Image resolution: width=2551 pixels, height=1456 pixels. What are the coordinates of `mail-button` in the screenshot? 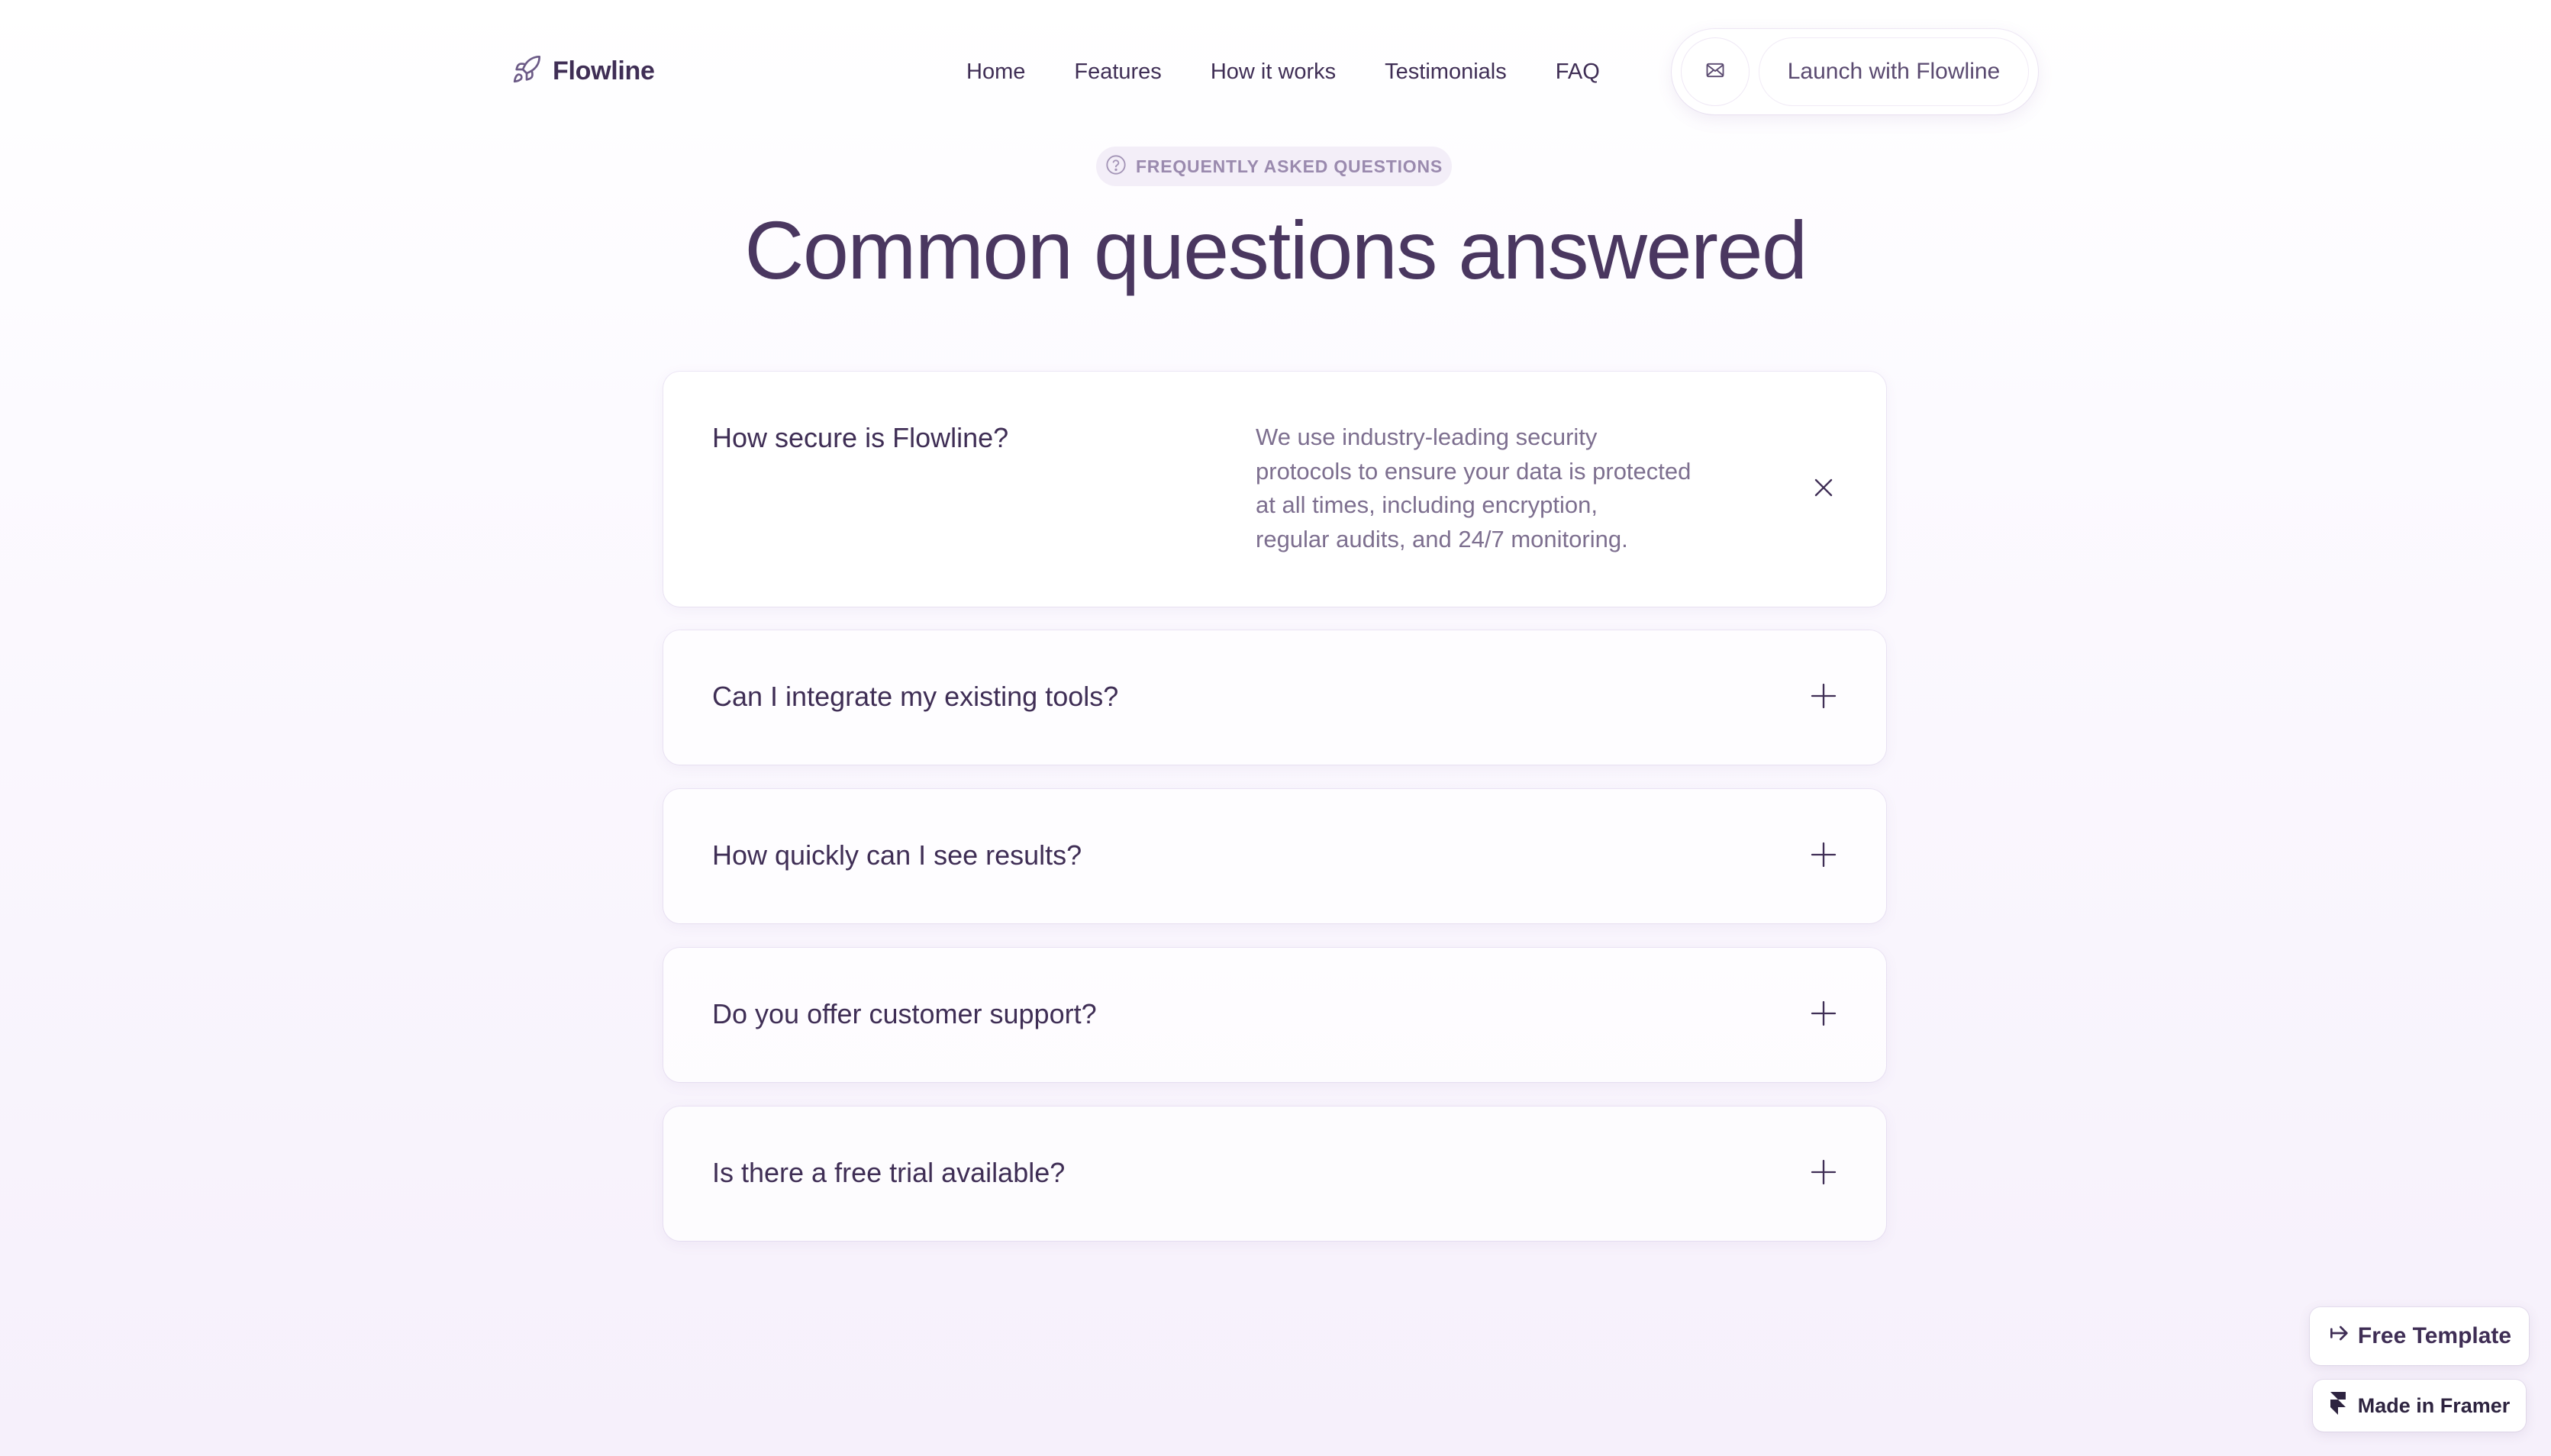 It's located at (1715, 71).